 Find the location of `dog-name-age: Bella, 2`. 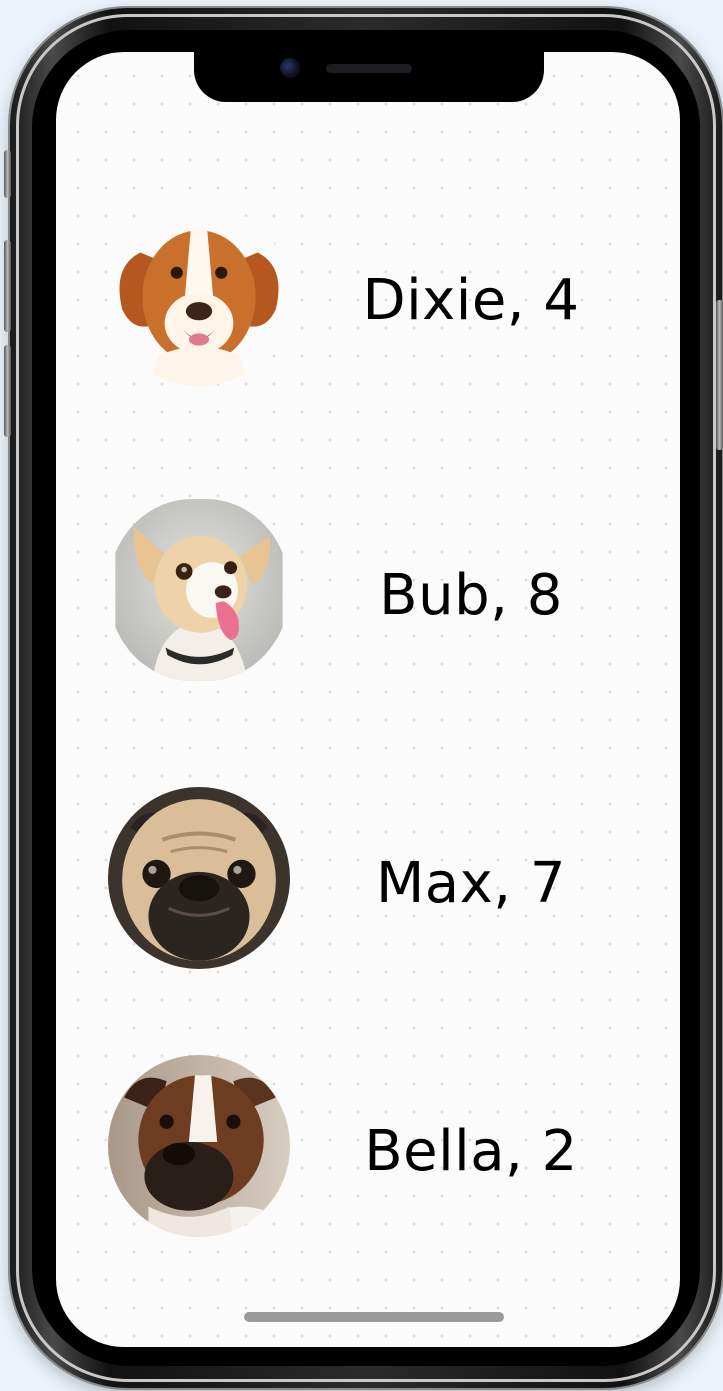

dog-name-age: Bella, 2 is located at coordinates (471, 1151).